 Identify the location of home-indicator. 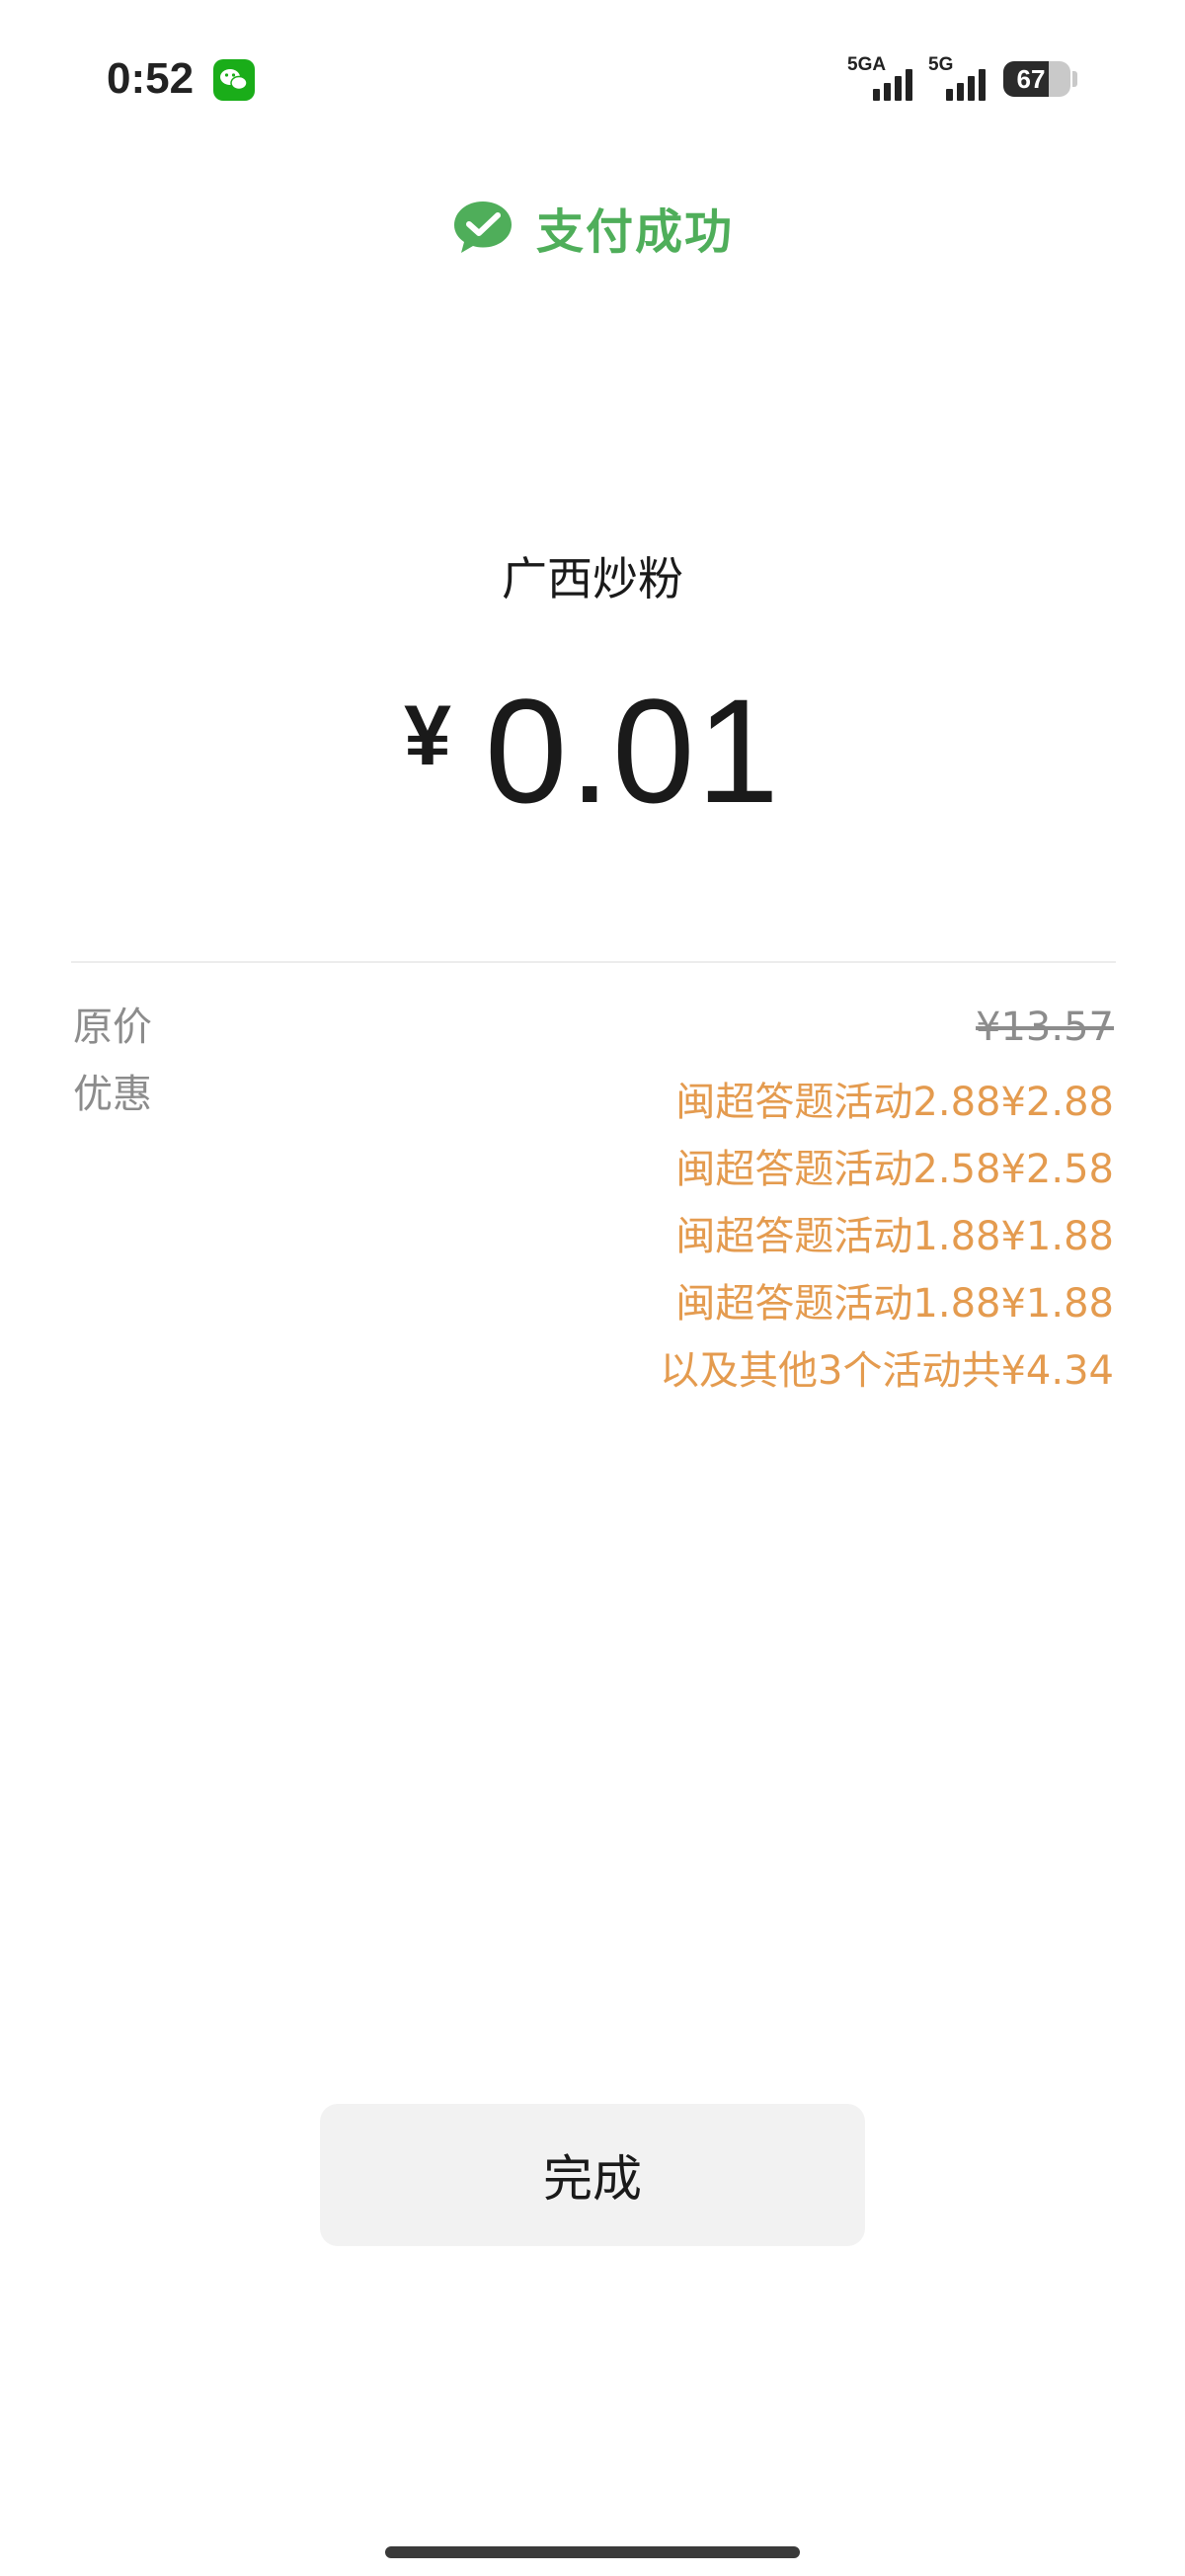
(592, 2552).